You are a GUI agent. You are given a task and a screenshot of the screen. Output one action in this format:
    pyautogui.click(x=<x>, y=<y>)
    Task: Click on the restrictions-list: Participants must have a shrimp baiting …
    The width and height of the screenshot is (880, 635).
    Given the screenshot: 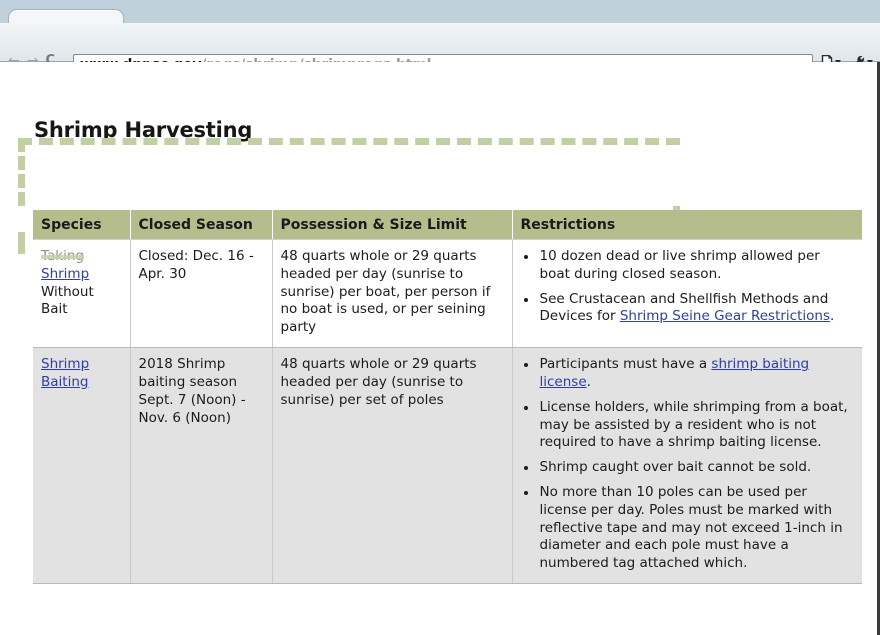 What is the action you would take?
    pyautogui.click(x=688, y=464)
    